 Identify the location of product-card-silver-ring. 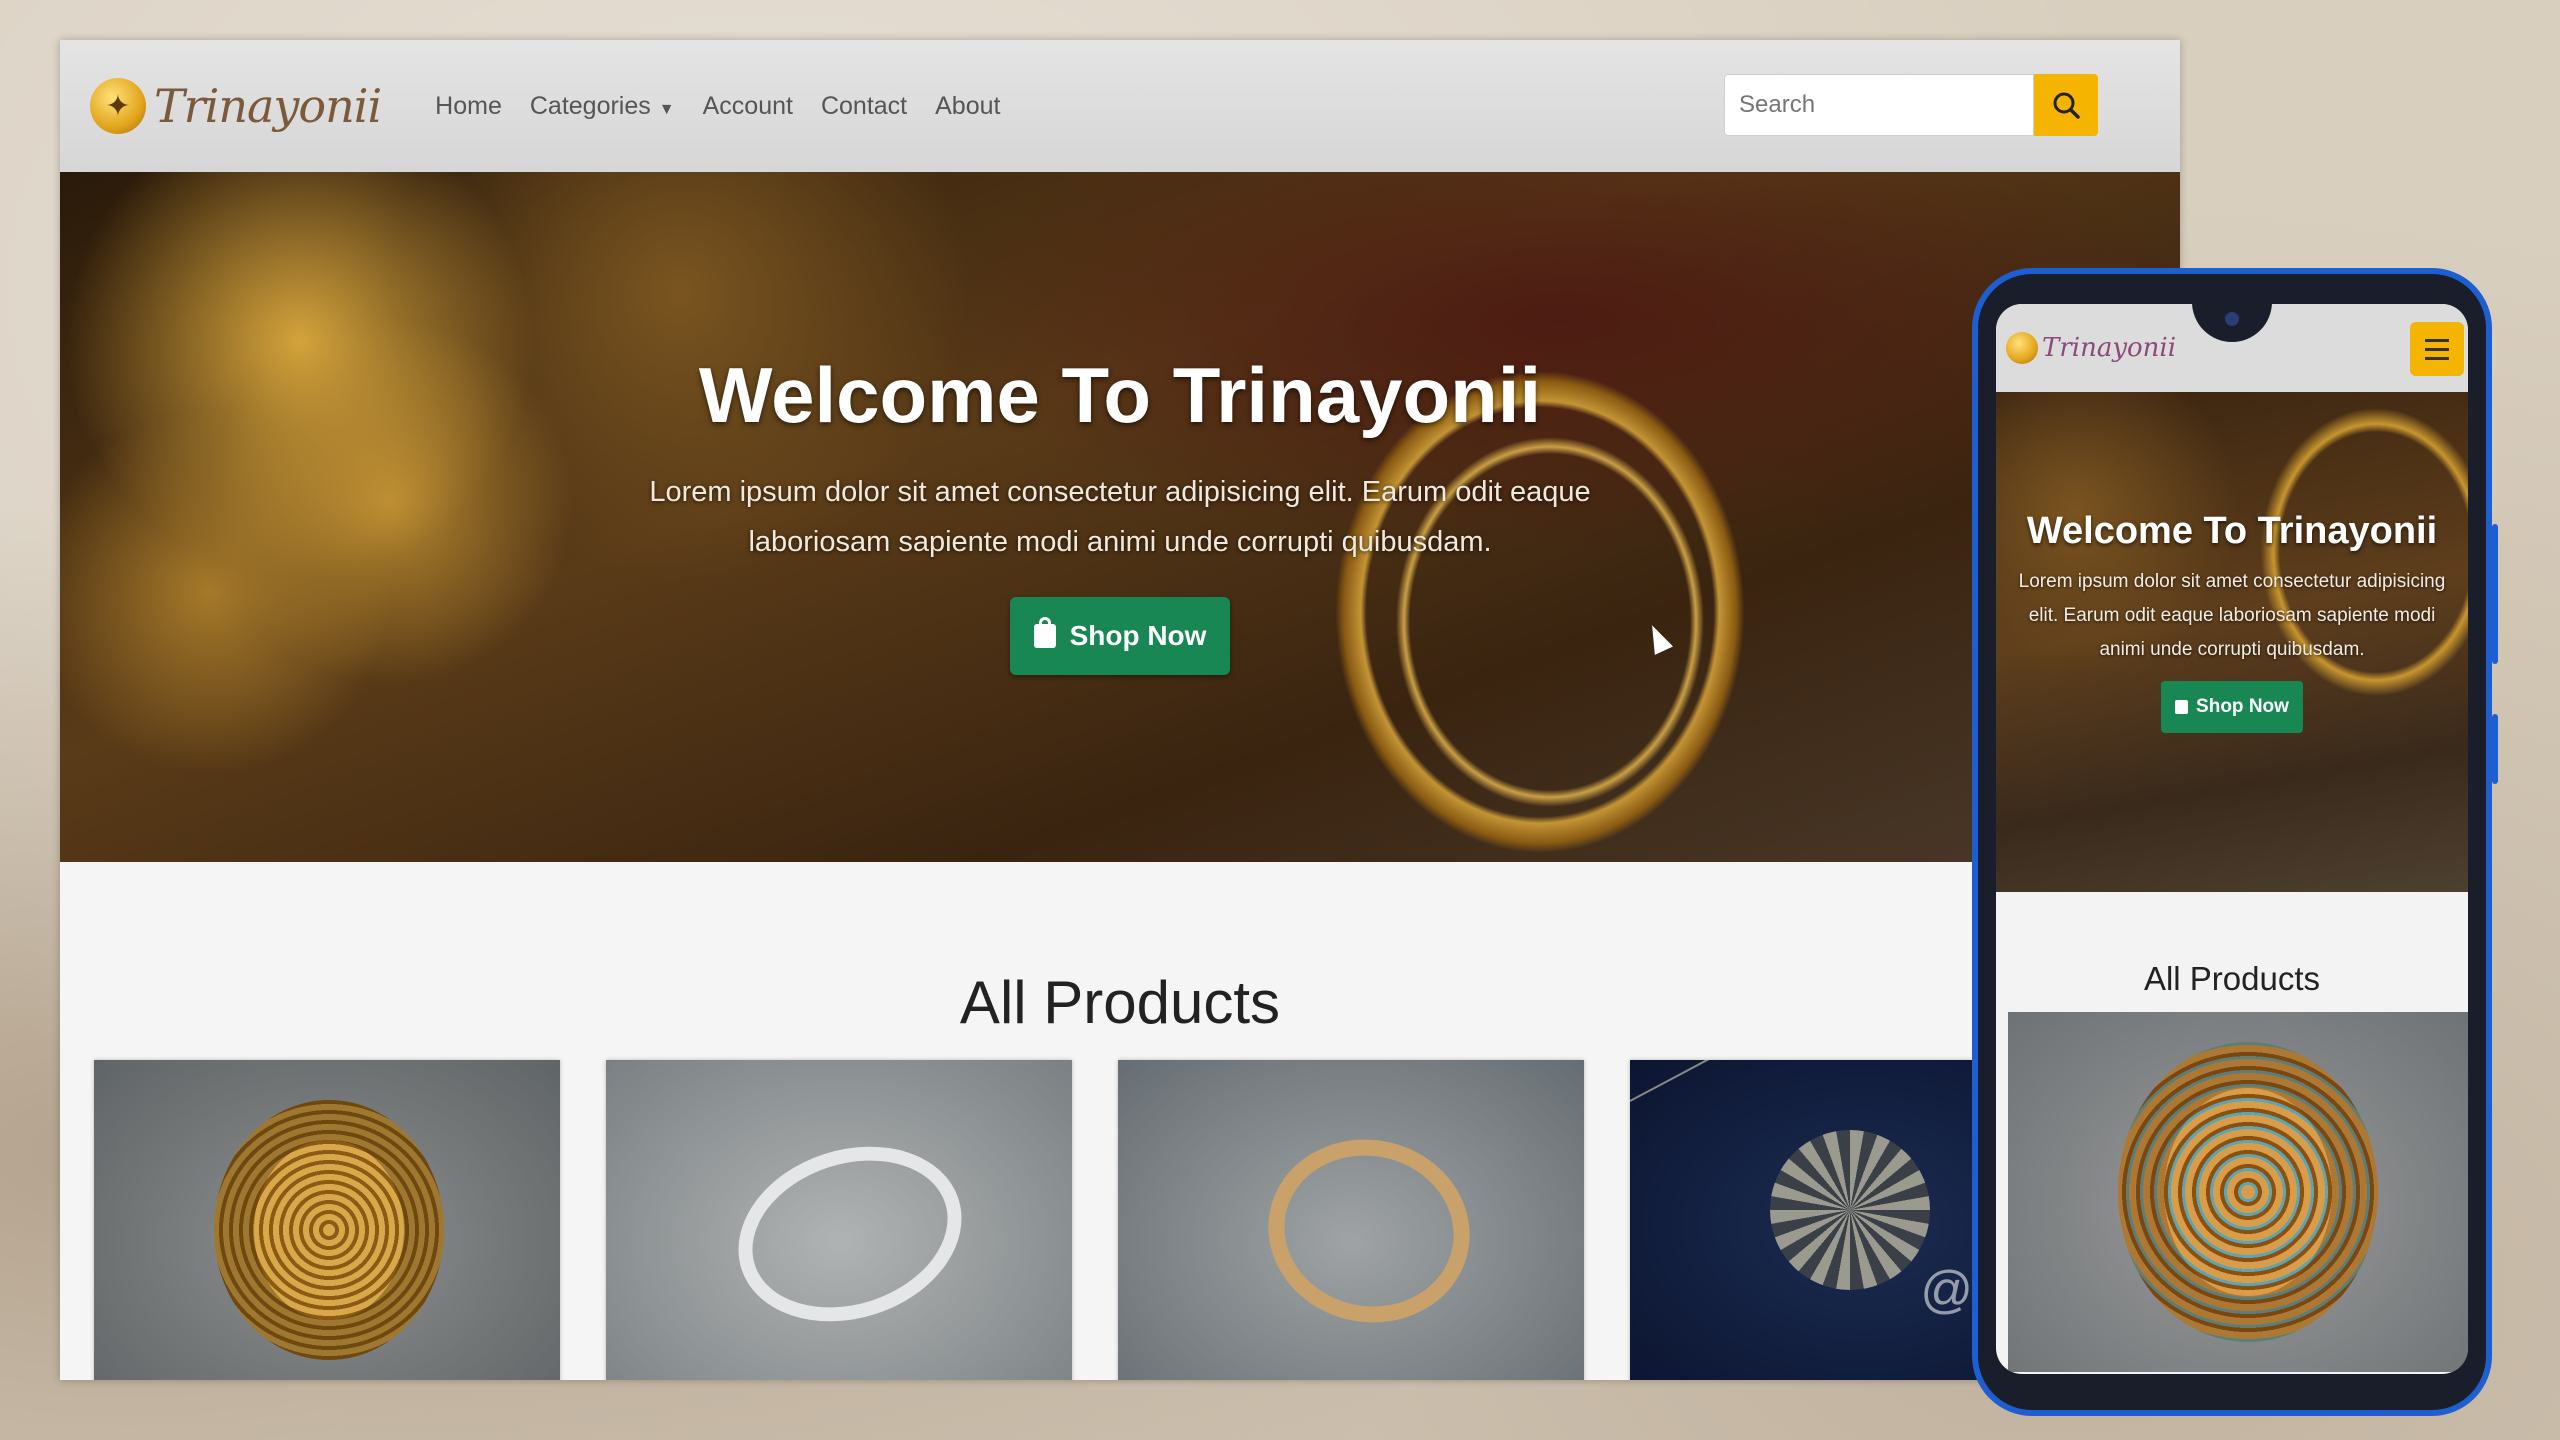
(839, 1220).